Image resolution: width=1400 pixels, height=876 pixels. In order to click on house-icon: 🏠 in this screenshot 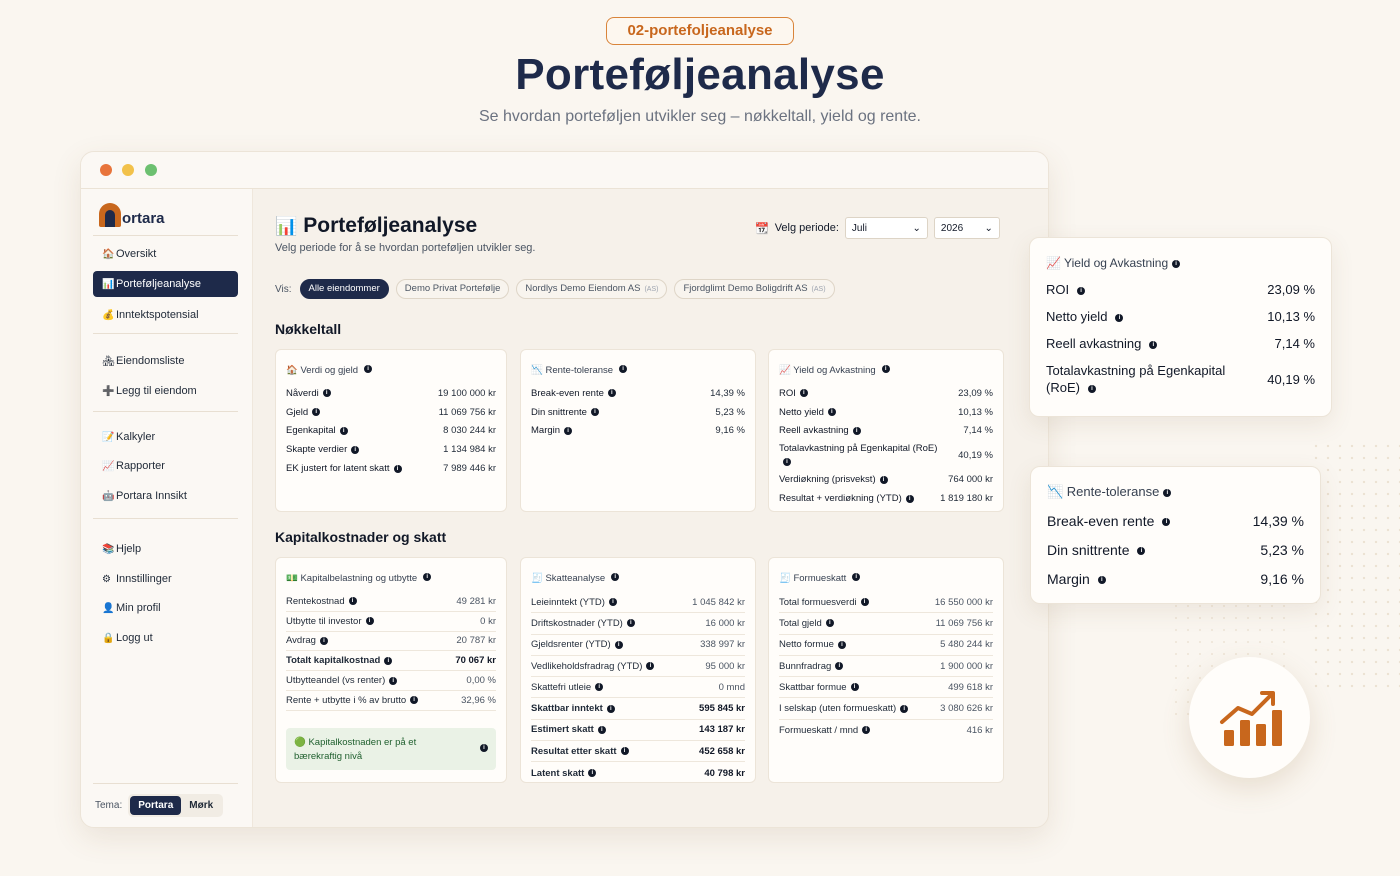, I will do `click(108, 254)`.